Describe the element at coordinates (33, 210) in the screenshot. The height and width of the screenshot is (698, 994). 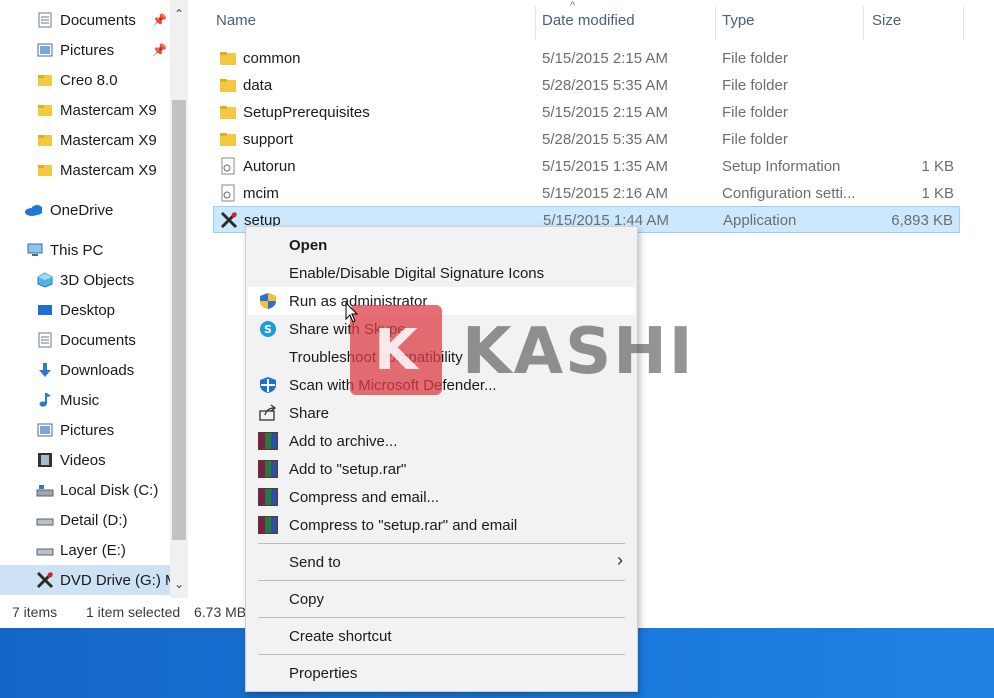
I see `onedrive-cloud-icon` at that location.